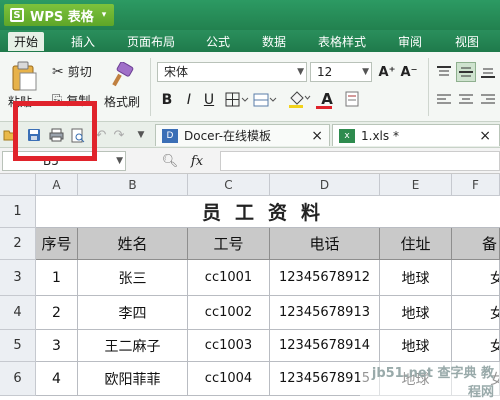 The height and width of the screenshot is (400, 500). Describe the element at coordinates (17, 15) in the screenshot. I see `wps-logo-icon: S` at that location.